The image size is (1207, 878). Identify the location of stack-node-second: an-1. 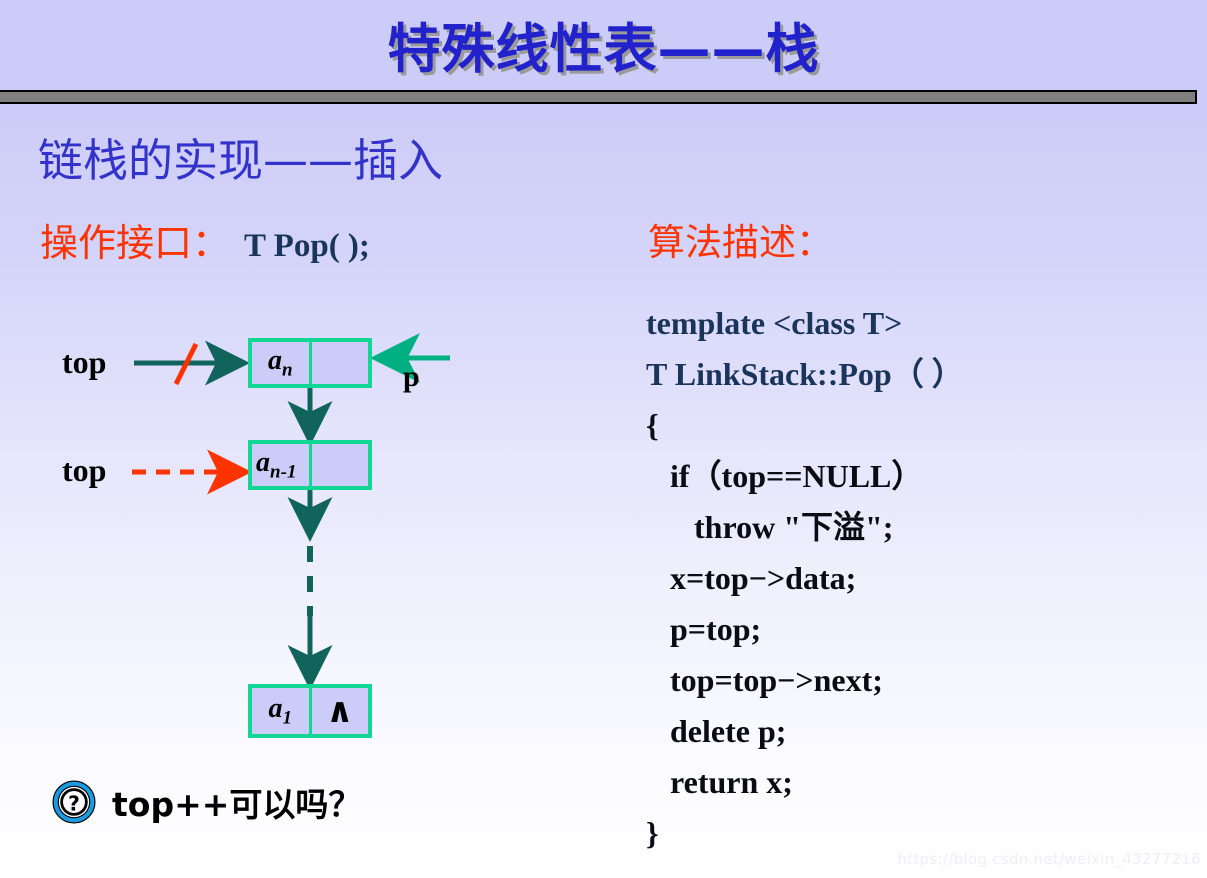
(310, 465).